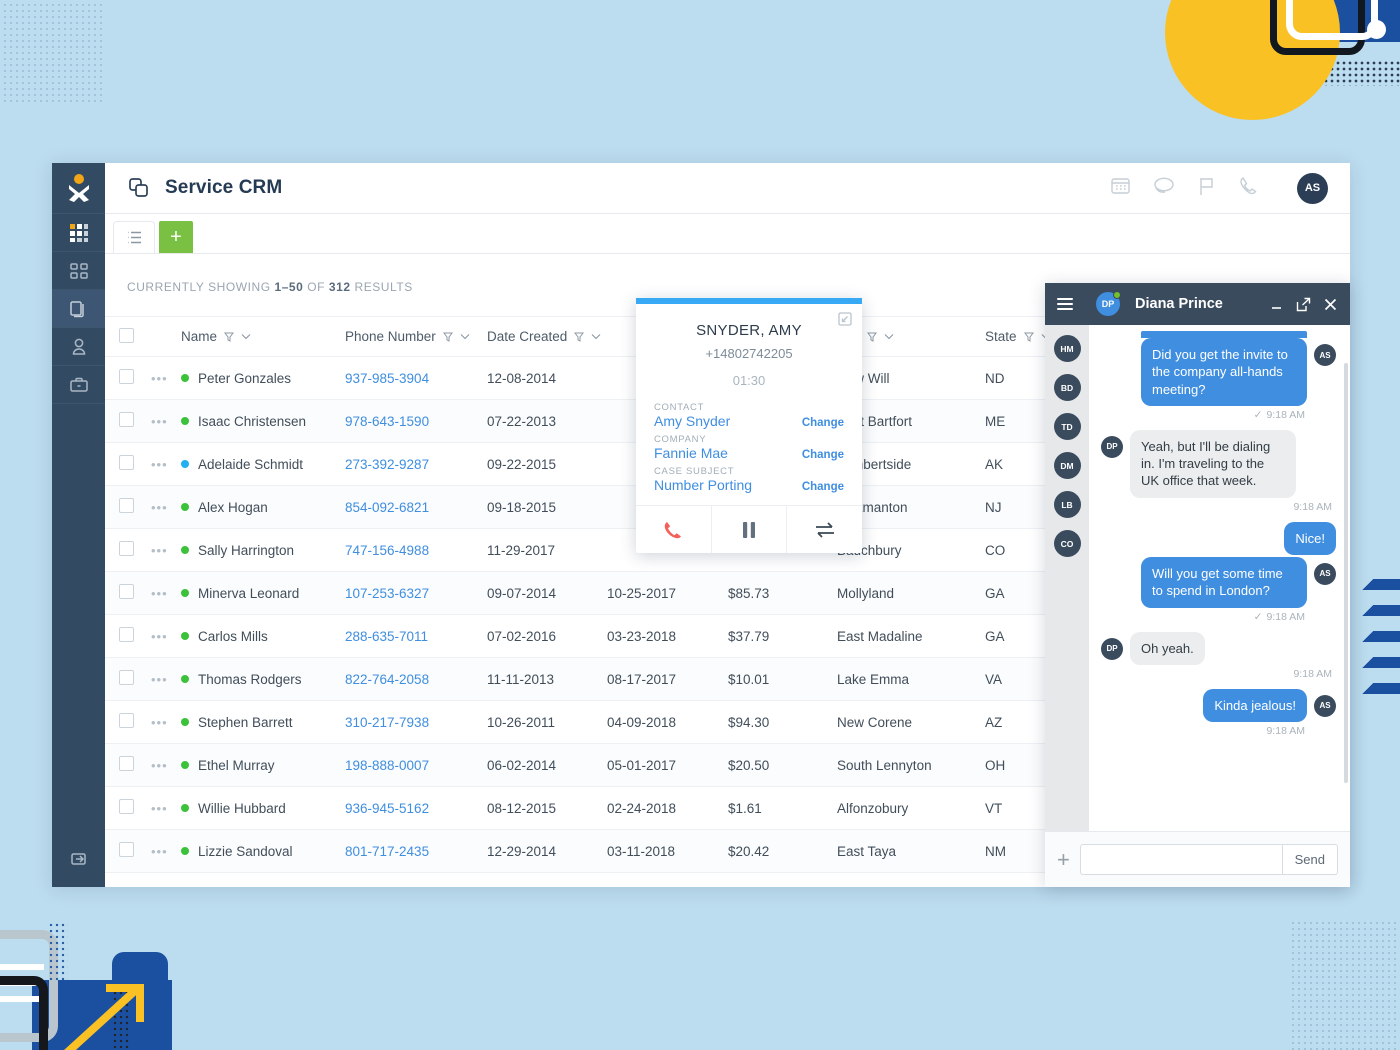 This screenshot has height=1050, width=1400. What do you see at coordinates (78, 385) in the screenshot?
I see `sidebar-item-briefcase` at bounding box center [78, 385].